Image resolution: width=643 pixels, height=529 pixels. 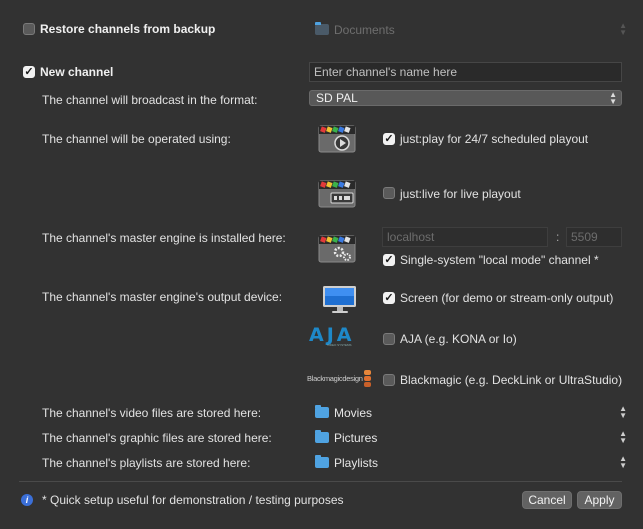 What do you see at coordinates (146, 463) in the screenshot?
I see `playlist-storage-label: The channel's playlists are stored here:` at bounding box center [146, 463].